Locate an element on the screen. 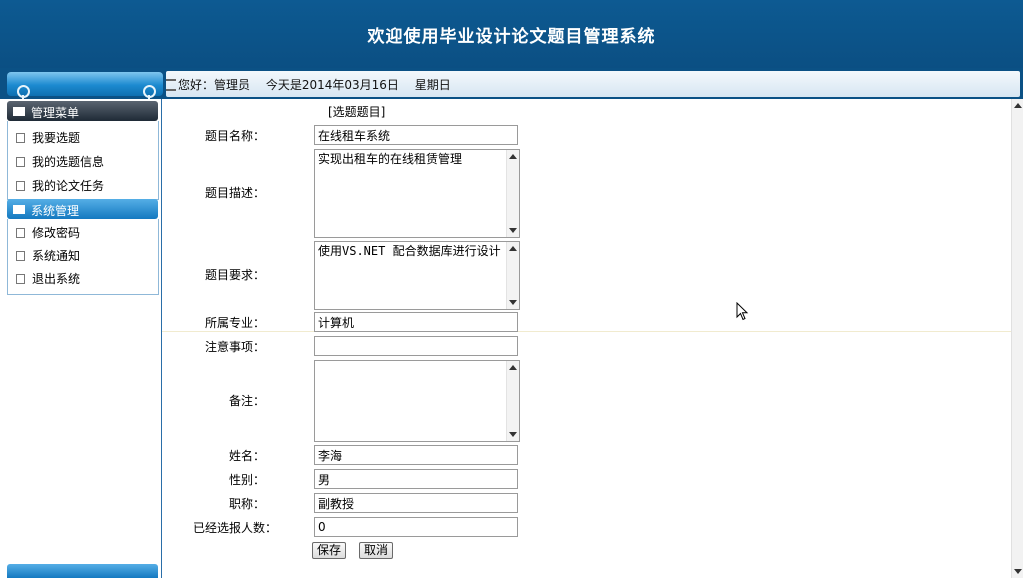  selected-count-label: 已经选报人数： is located at coordinates (234, 528).